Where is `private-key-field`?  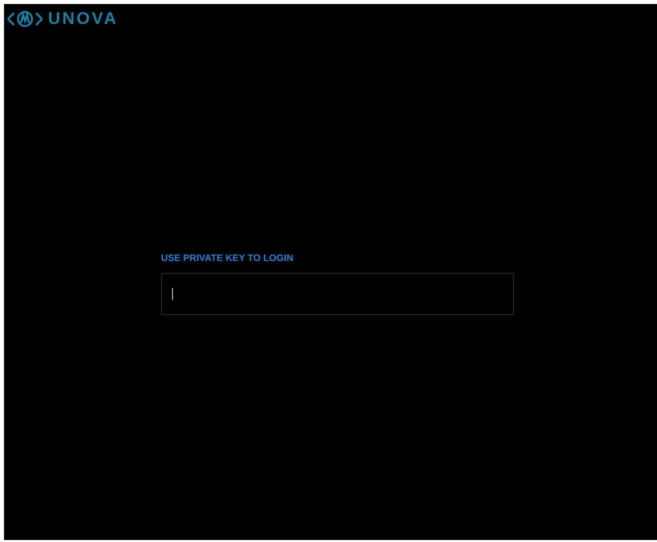 private-key-field is located at coordinates (337, 294).